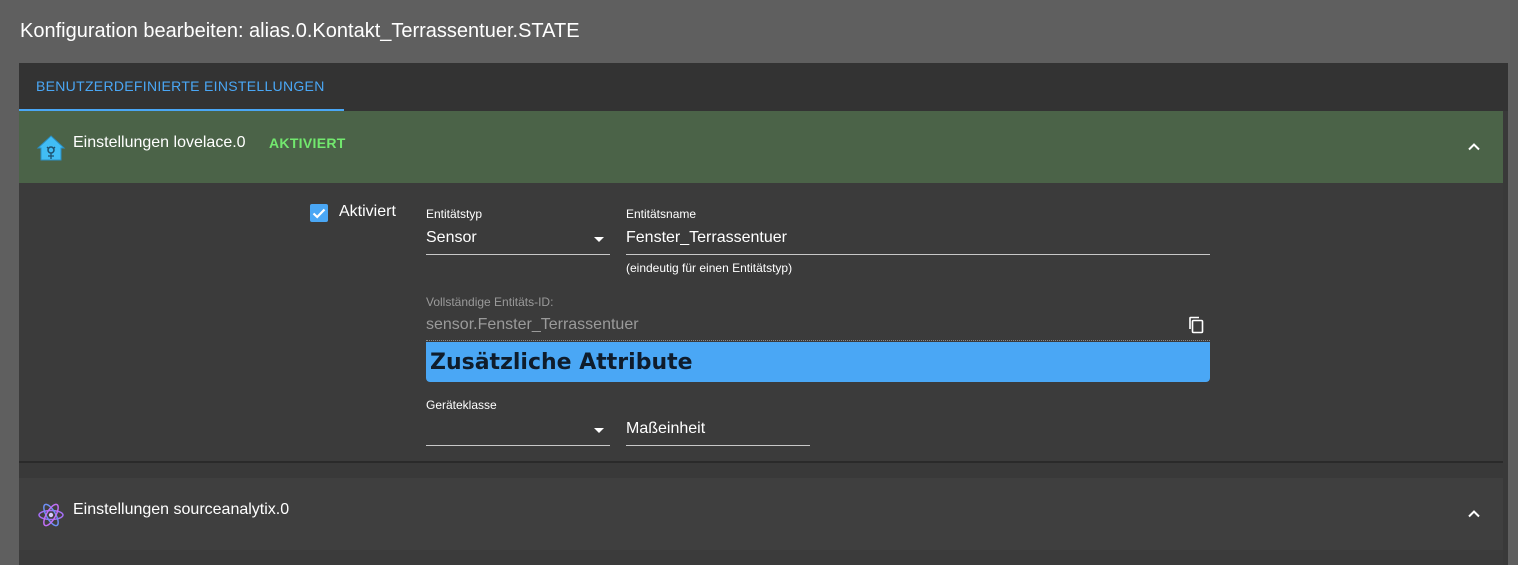  Describe the element at coordinates (490, 302) in the screenshot. I see `full-entity-id-label: Vollständige Entitäts-ID:` at that location.